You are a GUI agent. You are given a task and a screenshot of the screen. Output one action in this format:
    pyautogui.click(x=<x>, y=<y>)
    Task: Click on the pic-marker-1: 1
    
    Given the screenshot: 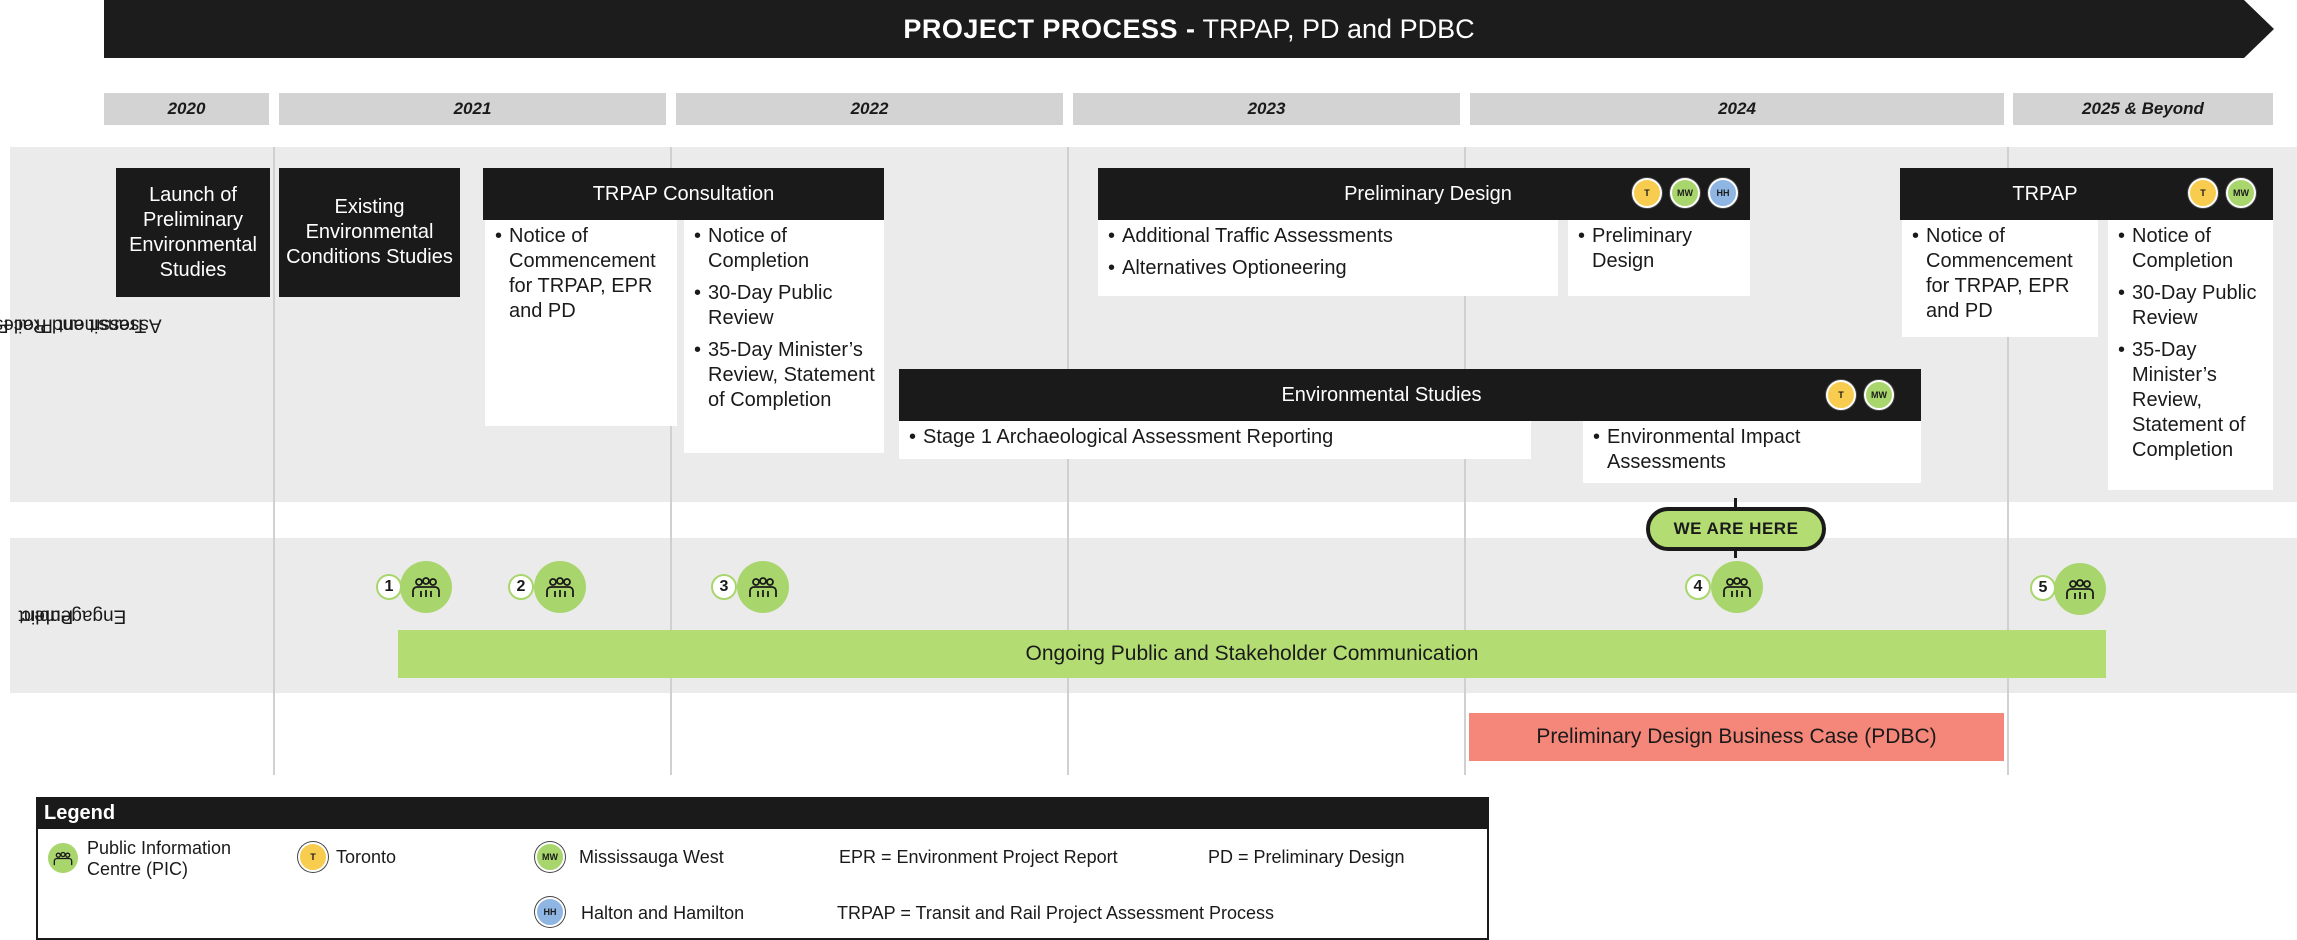 What is the action you would take?
    pyautogui.click(x=414, y=588)
    